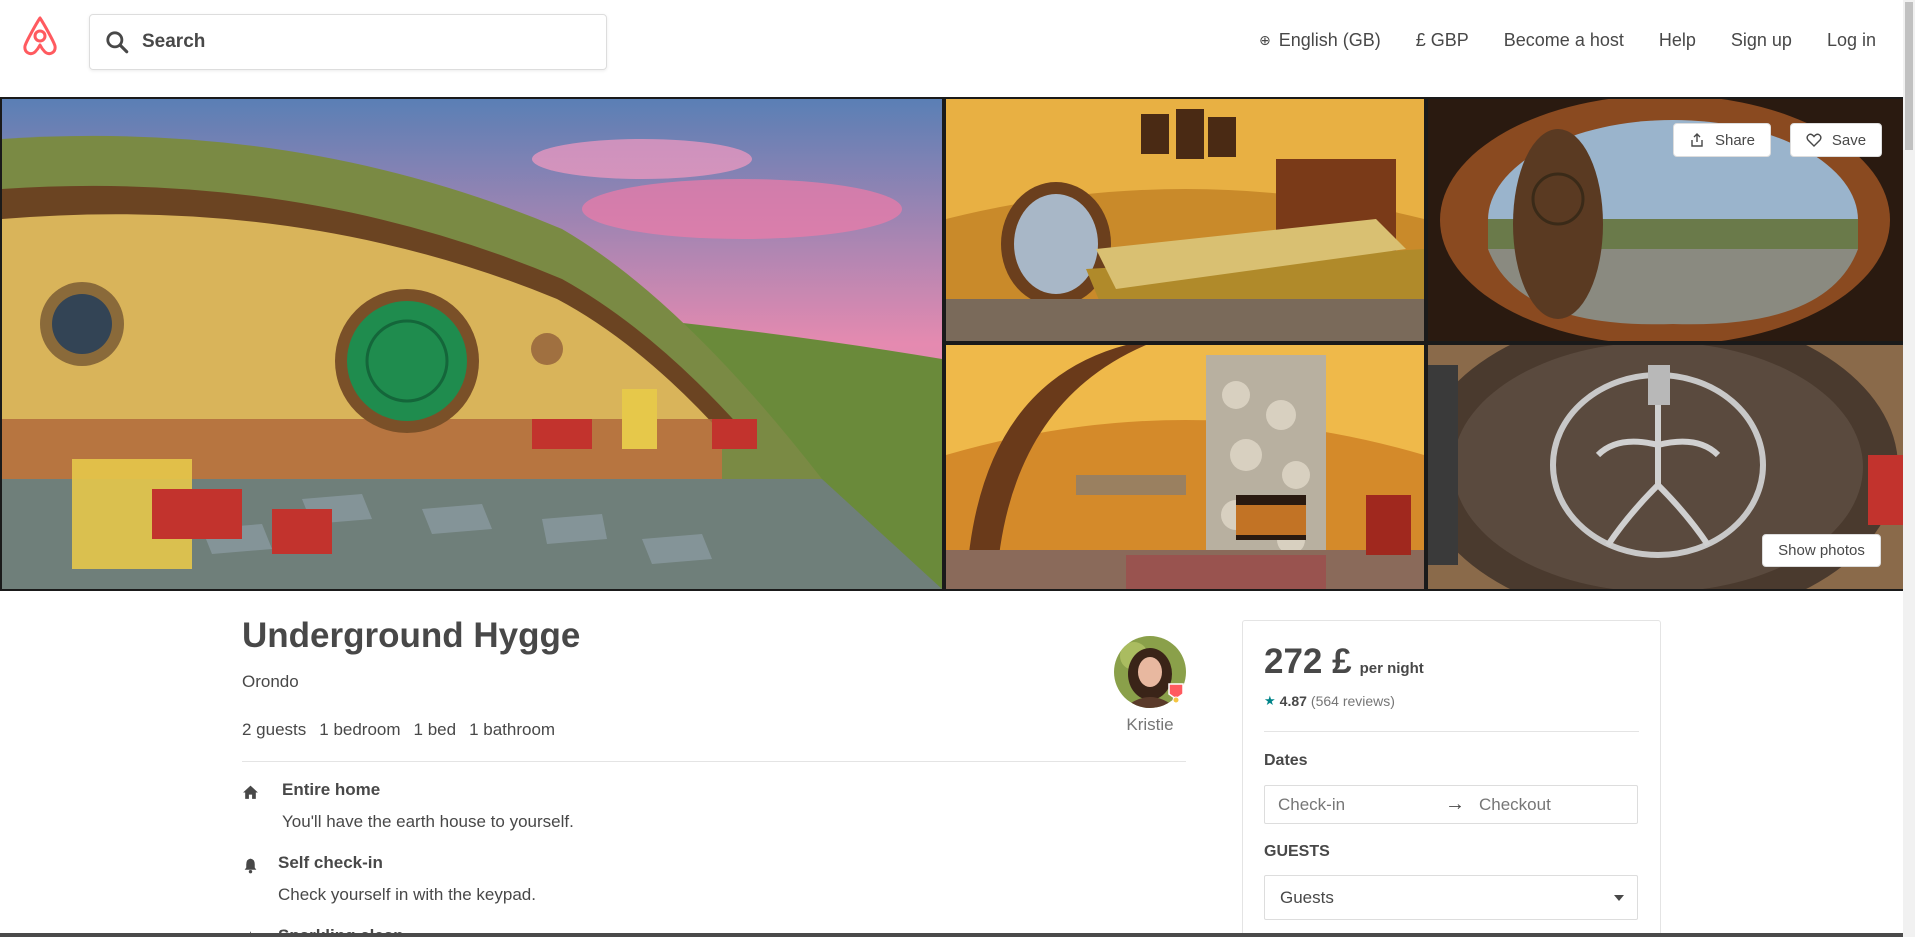  What do you see at coordinates (1909, 468) in the screenshot?
I see `page-scrollbar` at bounding box center [1909, 468].